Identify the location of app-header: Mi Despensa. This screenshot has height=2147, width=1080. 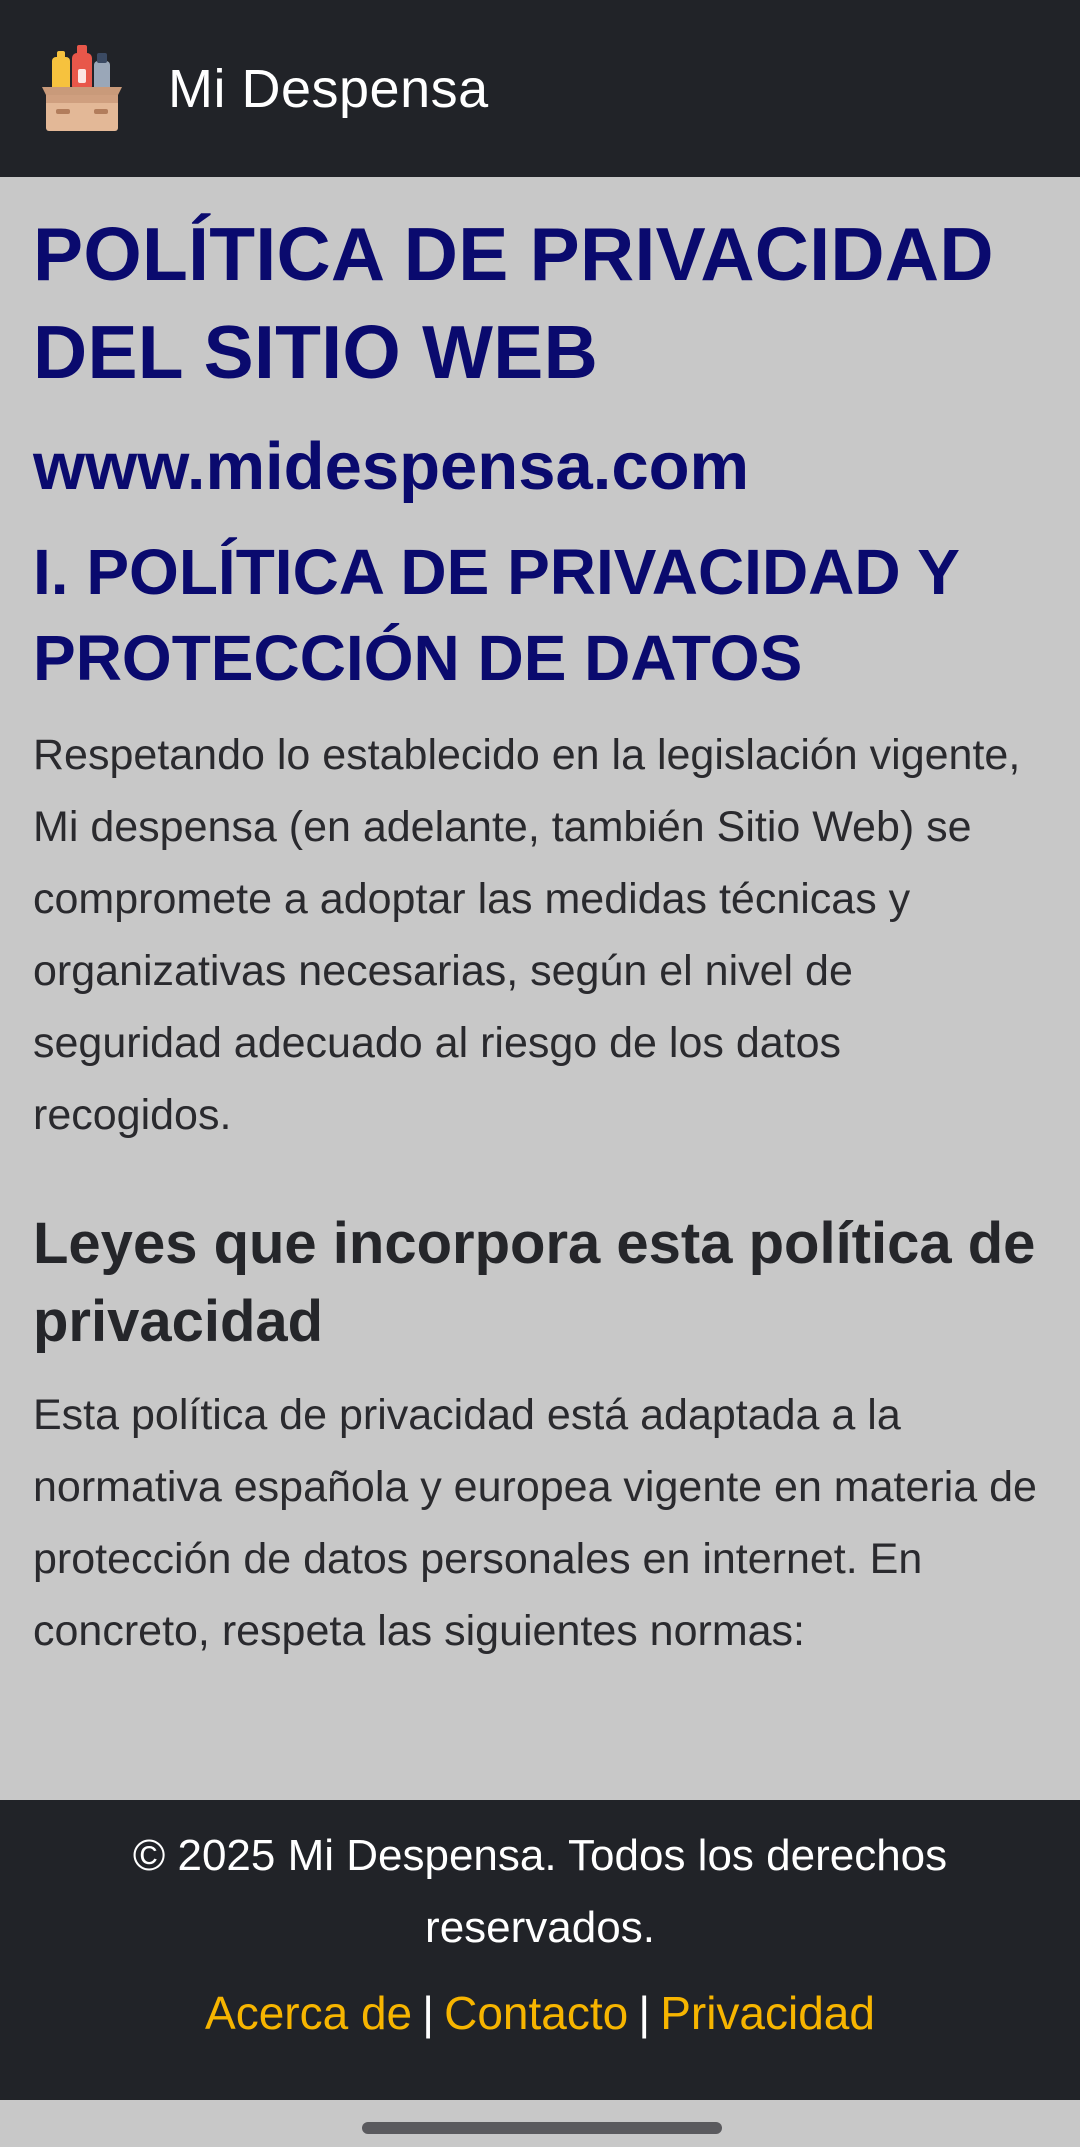
(540, 88).